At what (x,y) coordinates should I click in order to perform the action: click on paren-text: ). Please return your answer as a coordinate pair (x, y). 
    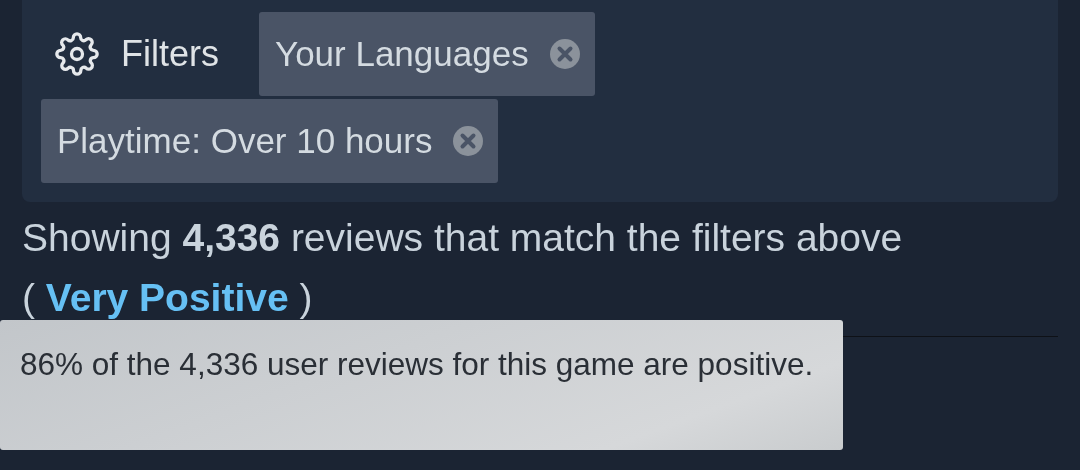
    Looking at the image, I should click on (306, 297).